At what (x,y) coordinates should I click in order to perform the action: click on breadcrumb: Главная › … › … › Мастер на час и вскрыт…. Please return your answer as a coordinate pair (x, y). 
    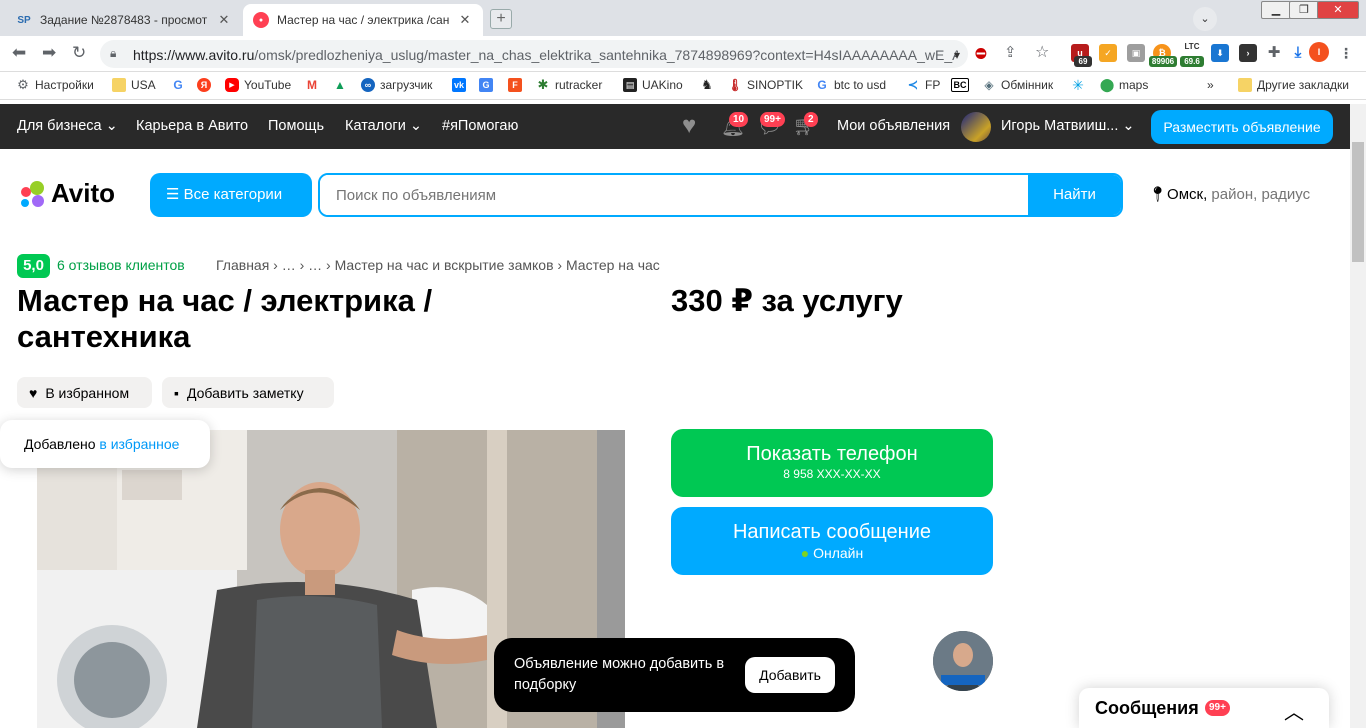
    Looking at the image, I should click on (438, 265).